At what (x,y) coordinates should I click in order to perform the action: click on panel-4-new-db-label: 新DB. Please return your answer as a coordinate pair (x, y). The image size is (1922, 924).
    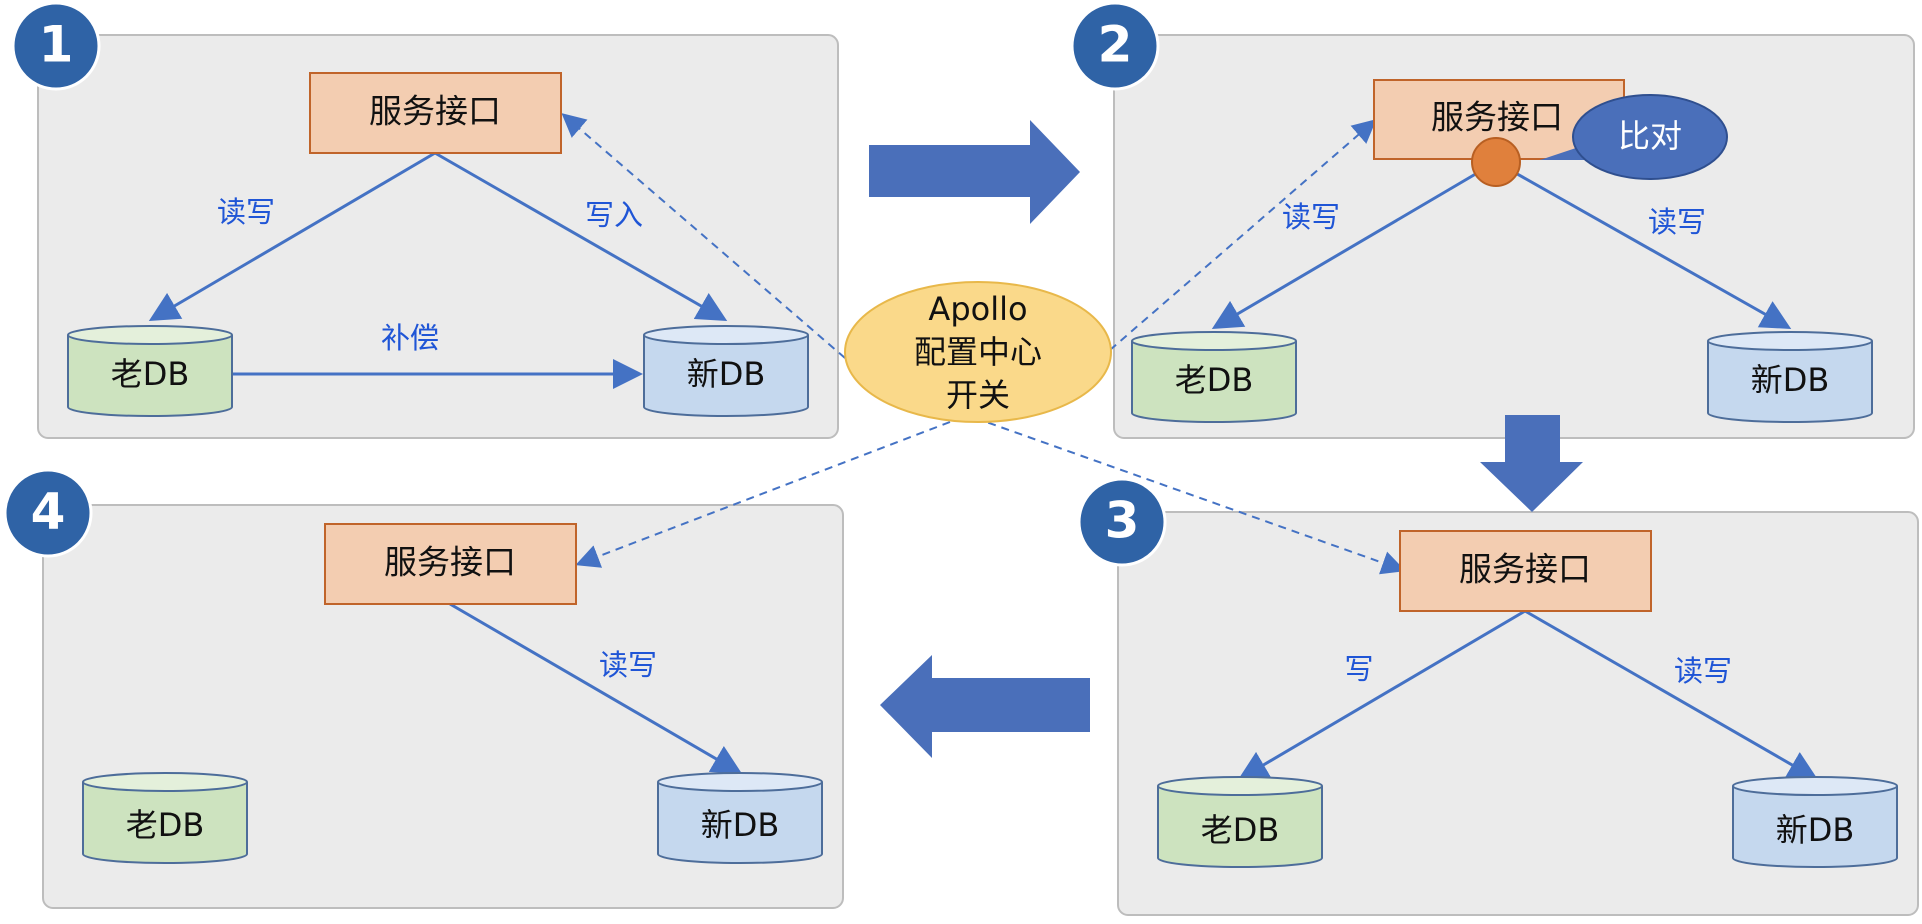
    Looking at the image, I should click on (740, 825).